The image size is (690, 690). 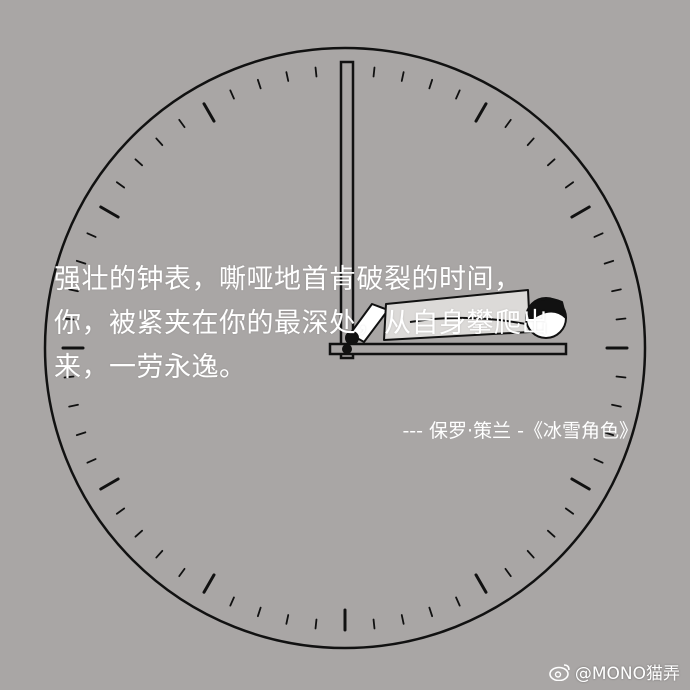 I want to click on quote-attribution: --- 保罗·策兰 -《冰雪角色》, so click(x=520, y=431).